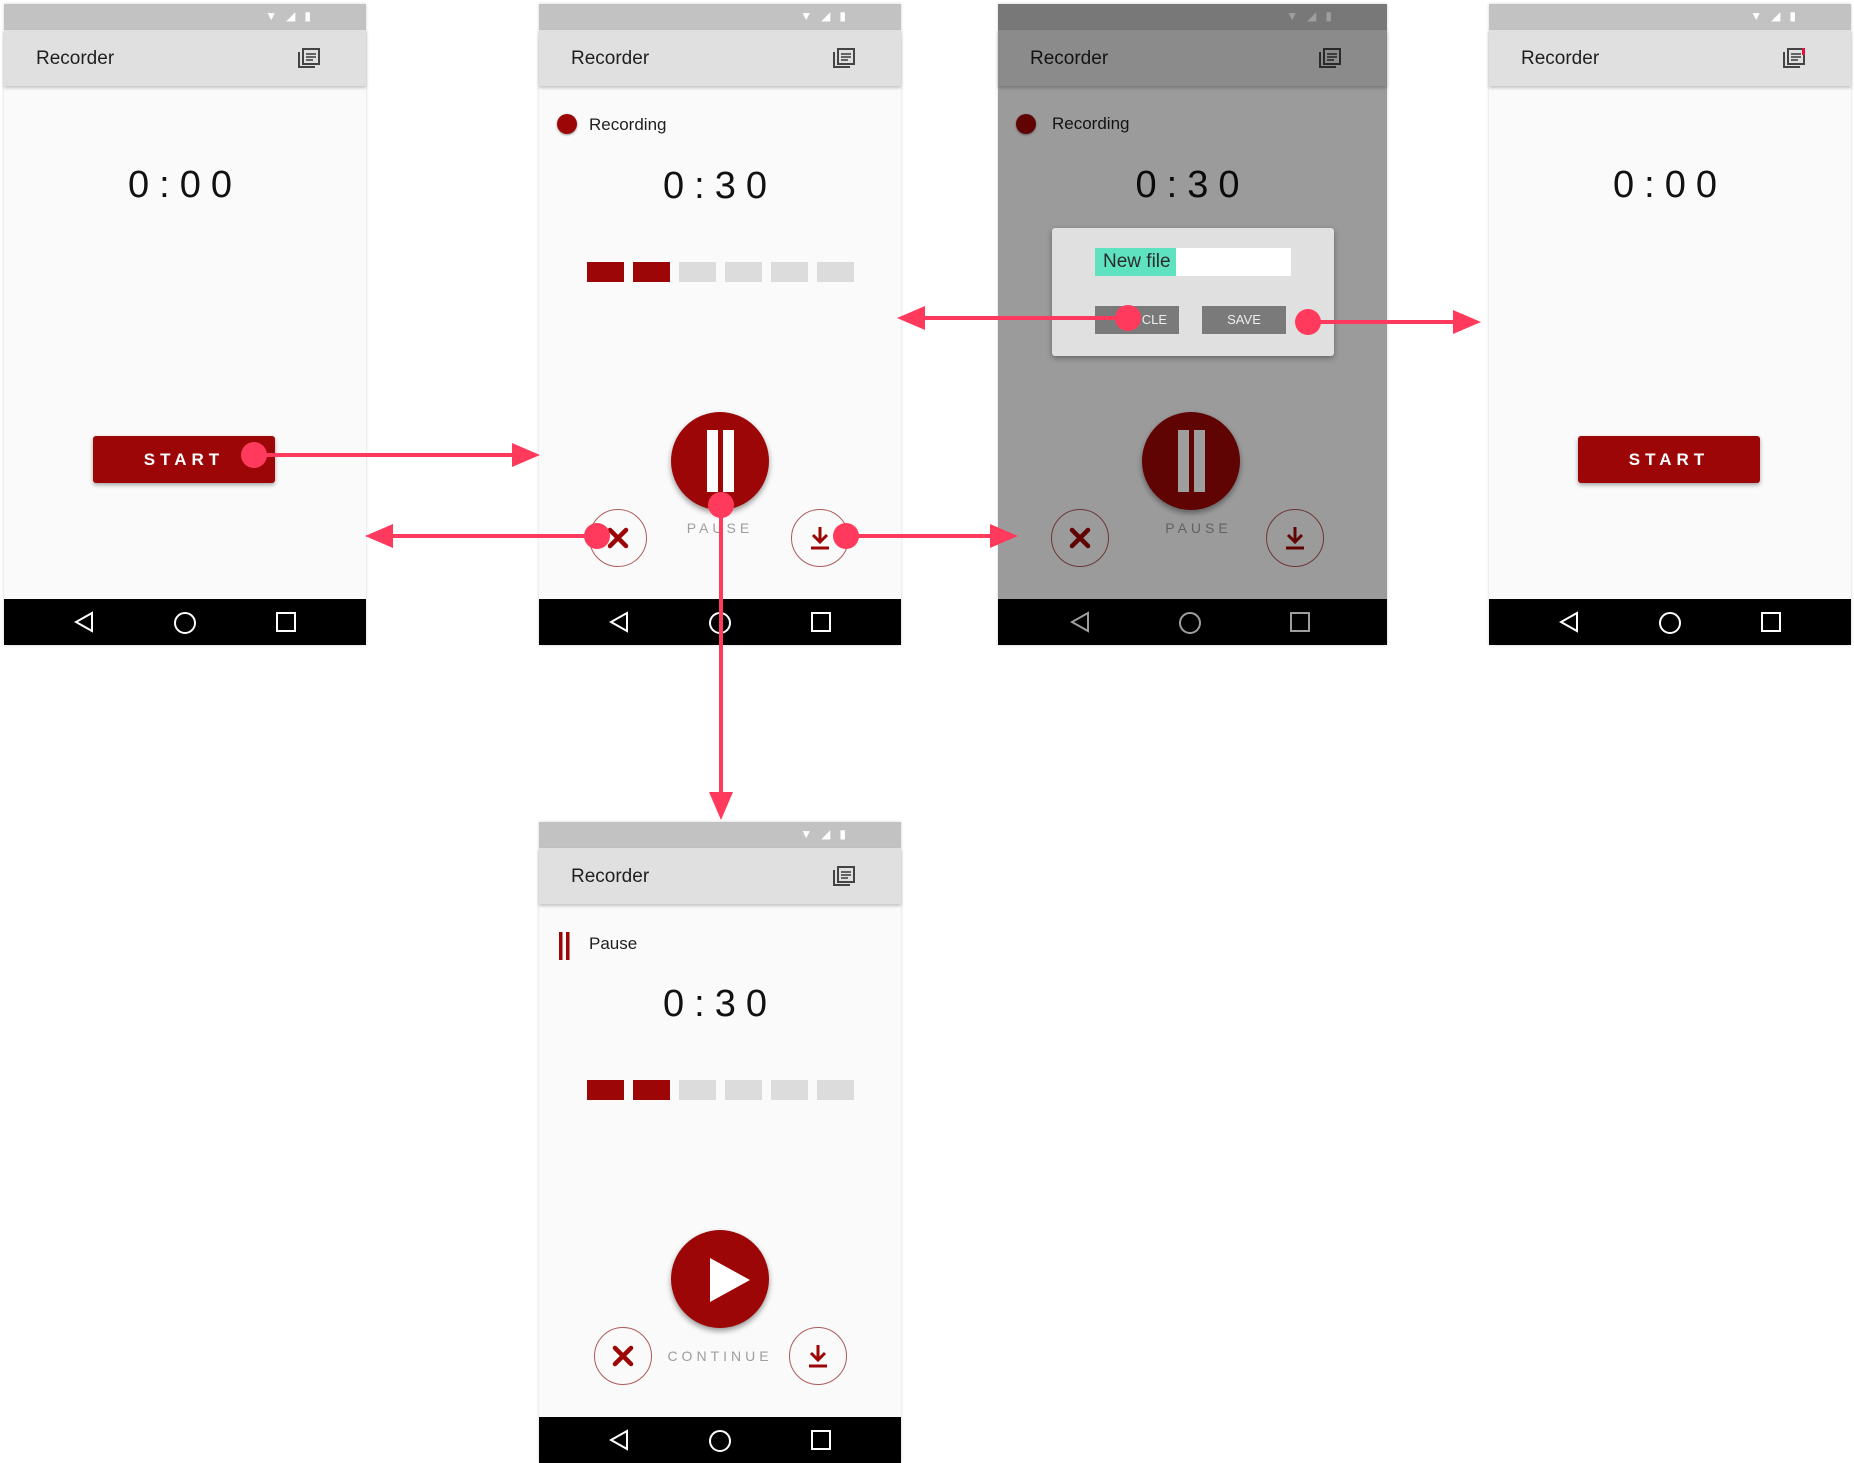 Image resolution: width=1854 pixels, height=1463 pixels. Describe the element at coordinates (1135, 262) in the screenshot. I see `filename-selected-text: New file` at that location.